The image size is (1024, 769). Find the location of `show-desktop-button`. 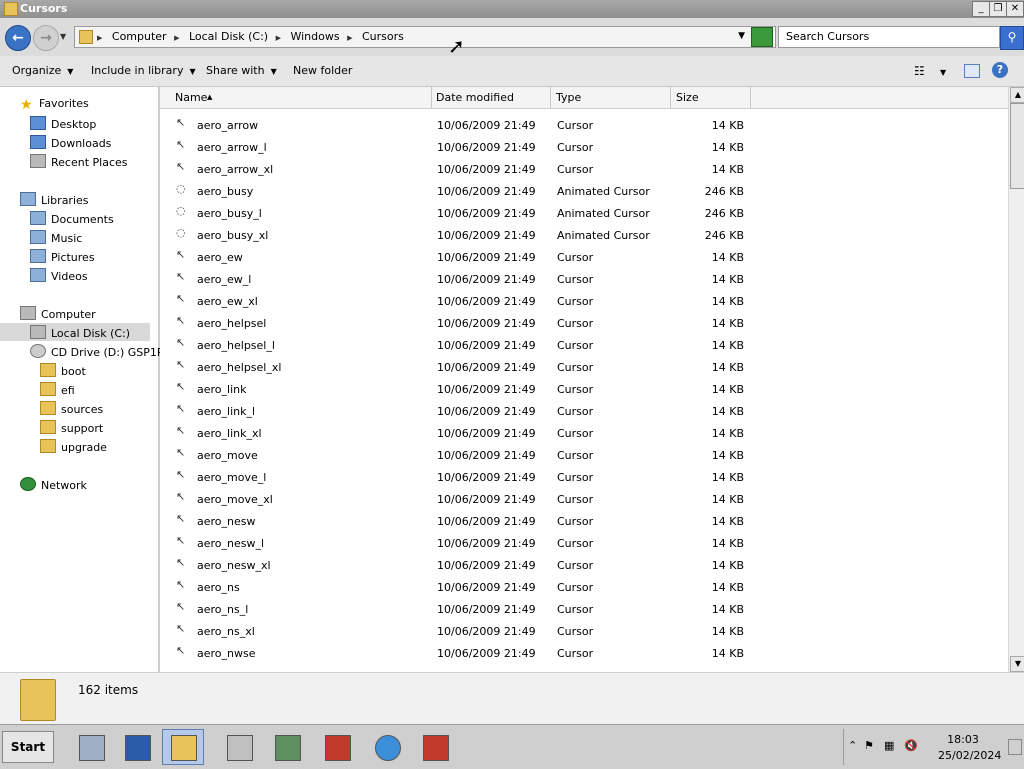

show-desktop-button is located at coordinates (1015, 747).